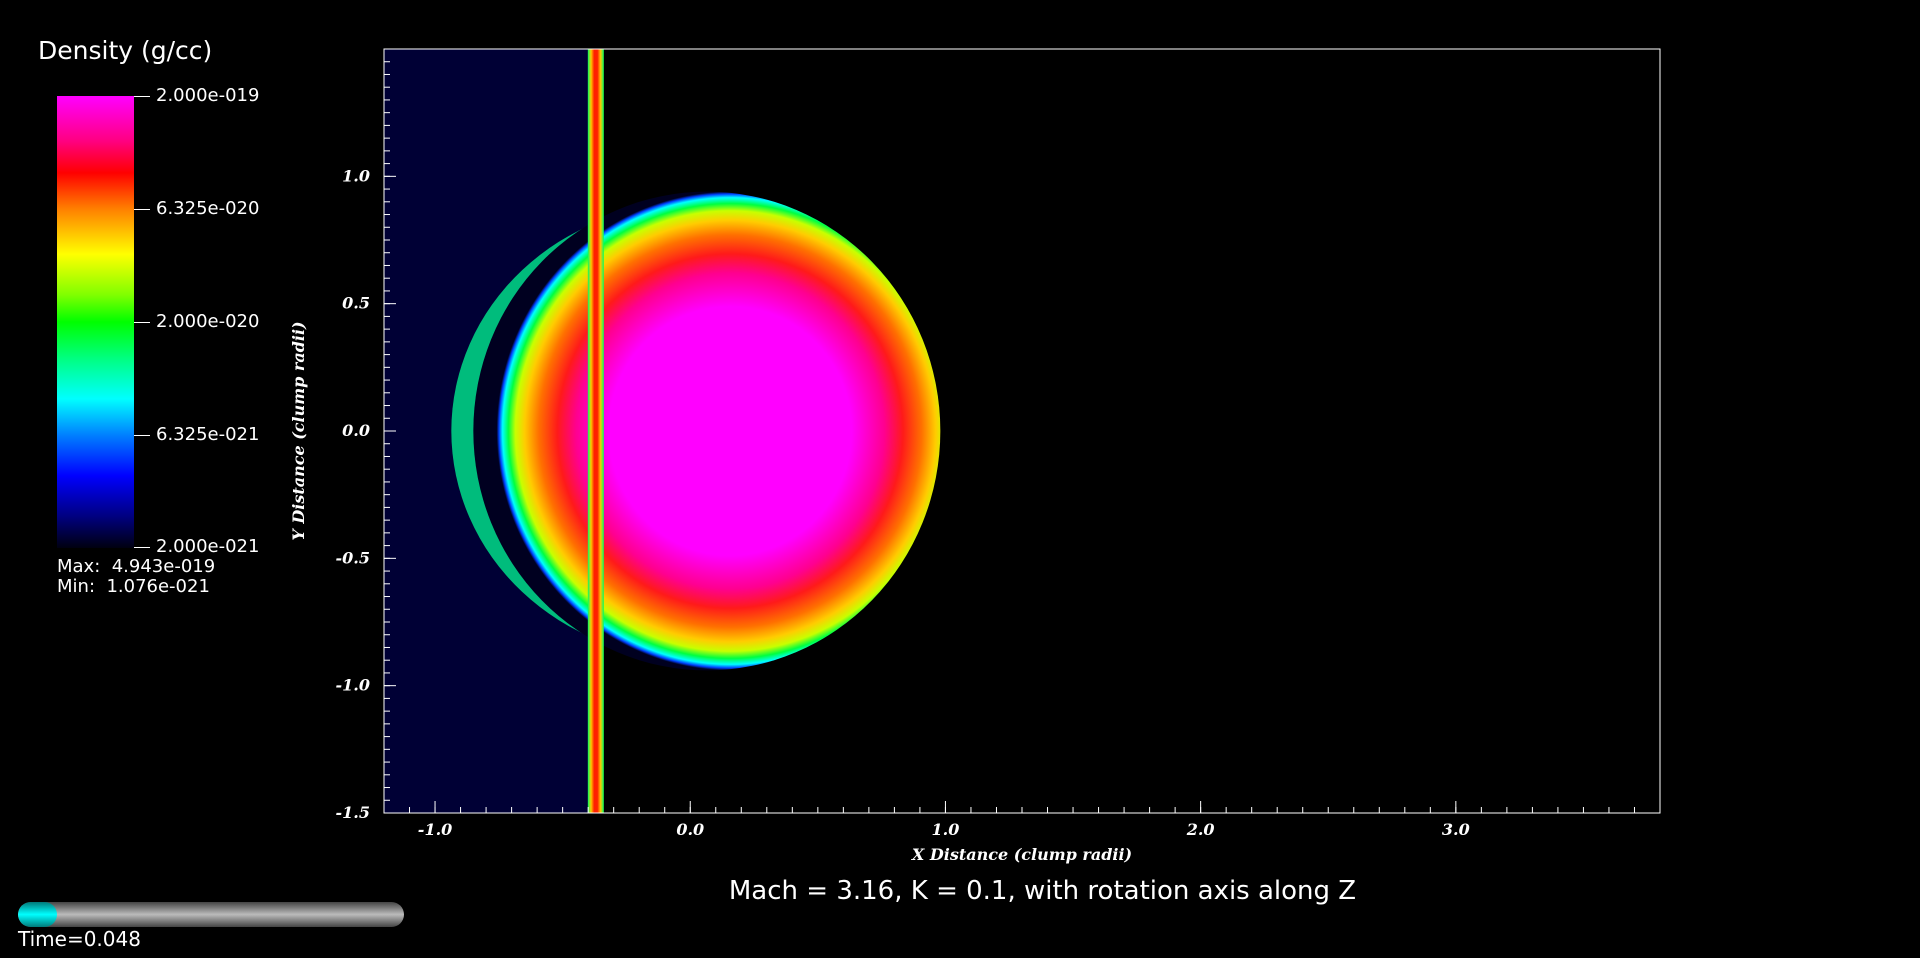 The image size is (1920, 958). Describe the element at coordinates (707, 431) in the screenshot. I see `clump-density-blob` at that location.